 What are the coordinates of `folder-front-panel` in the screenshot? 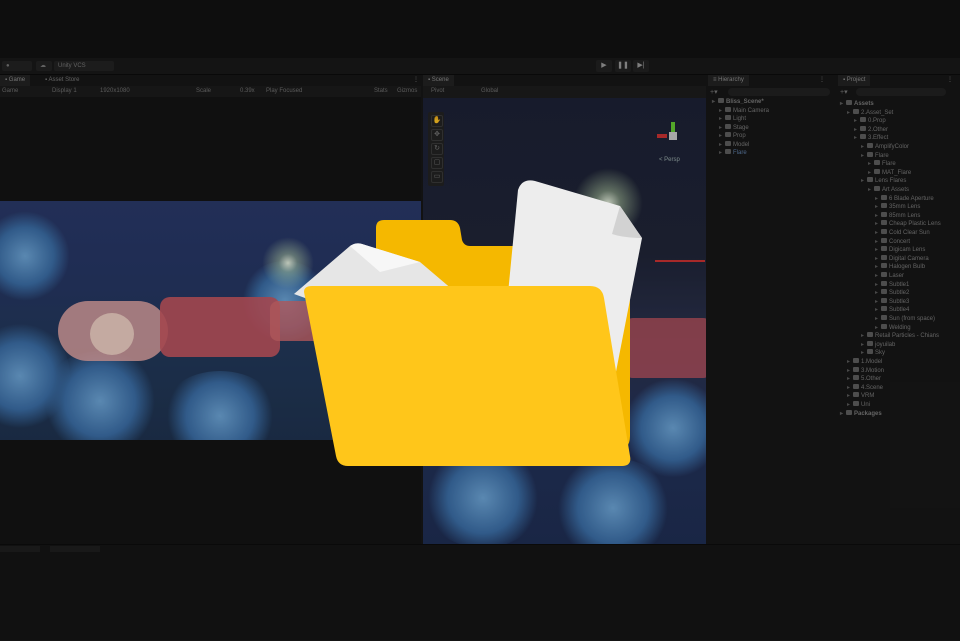 It's located at (467, 376).